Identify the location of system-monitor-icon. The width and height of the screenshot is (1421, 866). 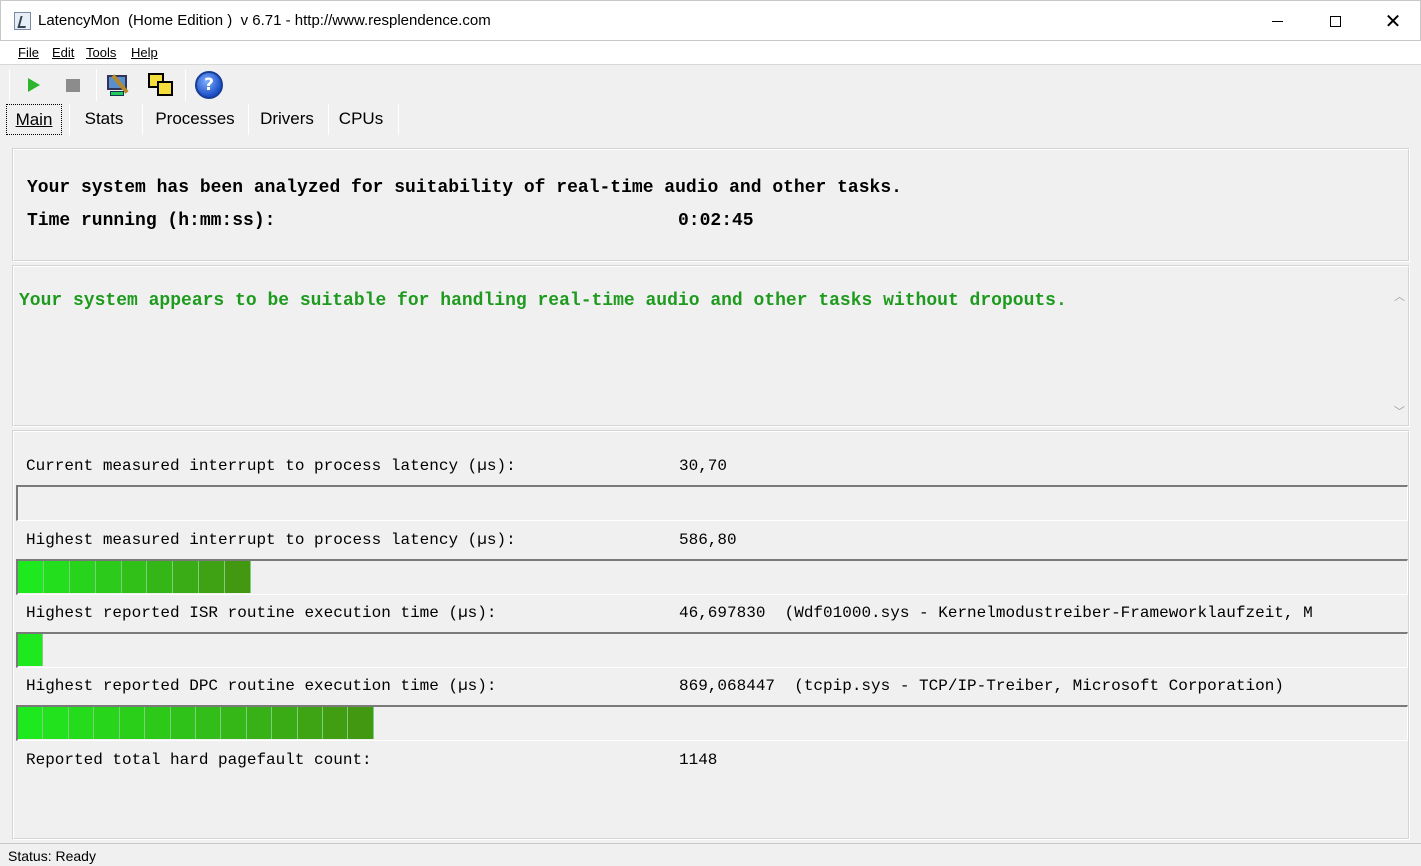
(119, 85).